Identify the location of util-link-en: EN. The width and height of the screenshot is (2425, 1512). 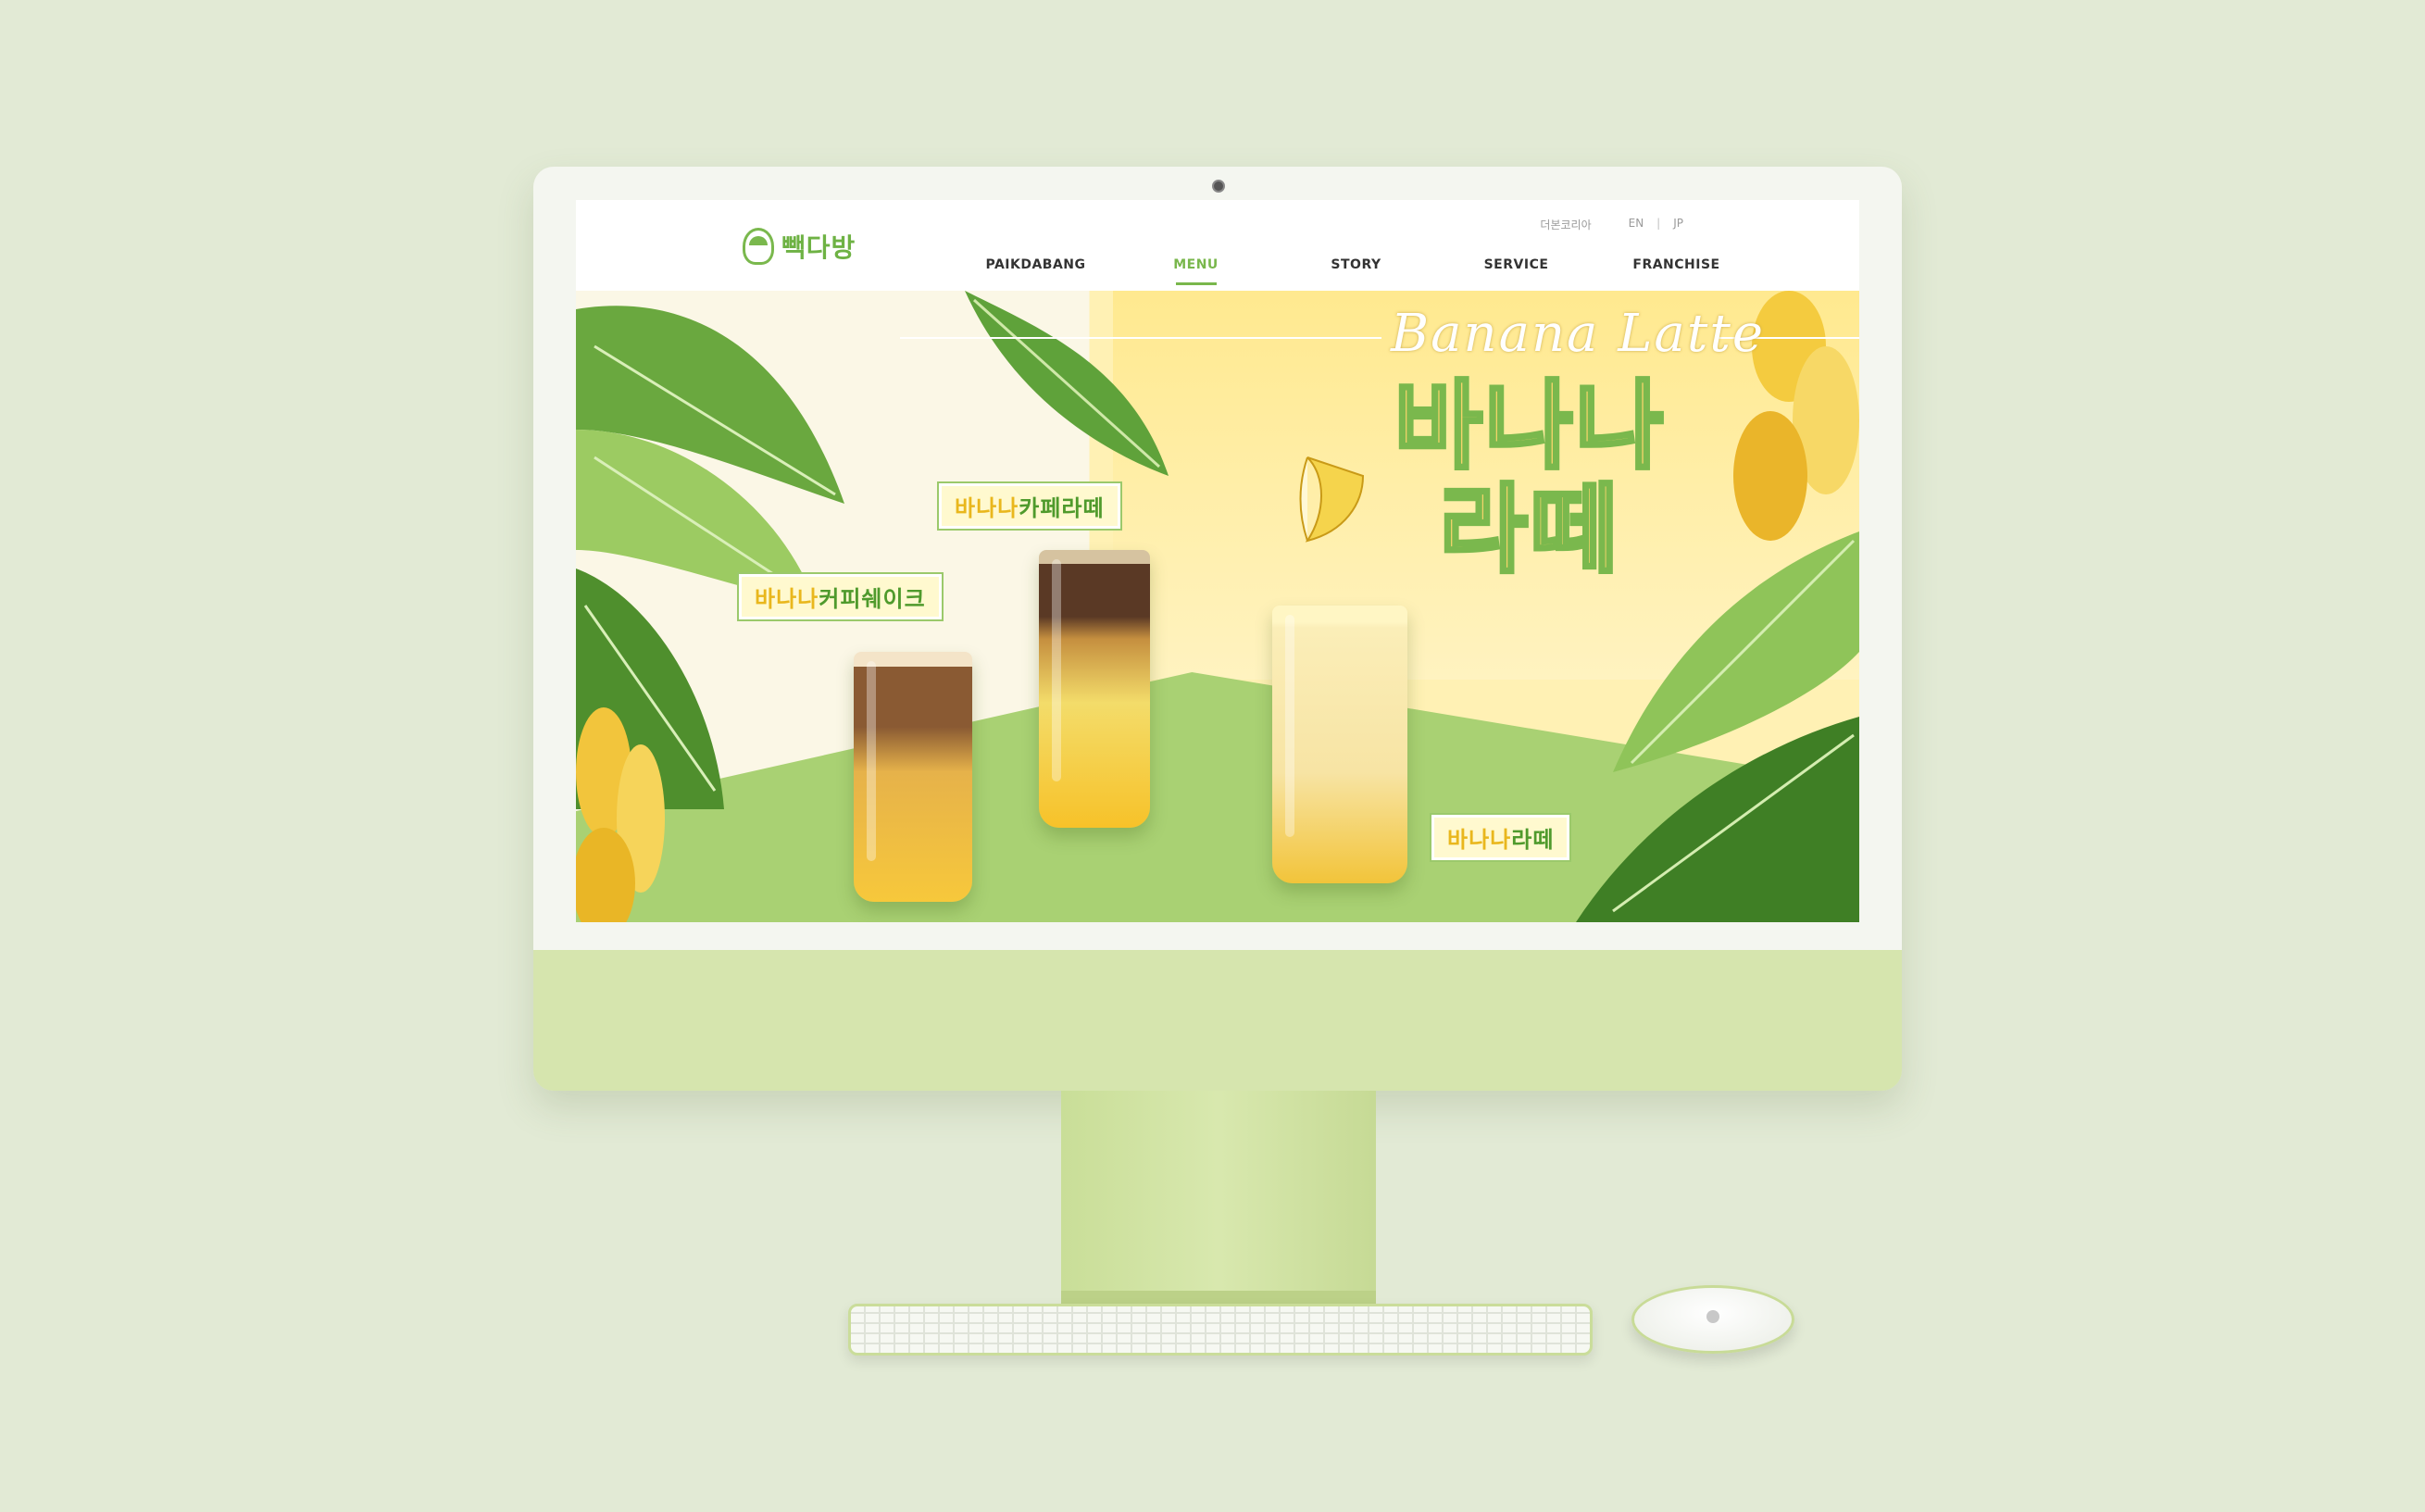
(1636, 225).